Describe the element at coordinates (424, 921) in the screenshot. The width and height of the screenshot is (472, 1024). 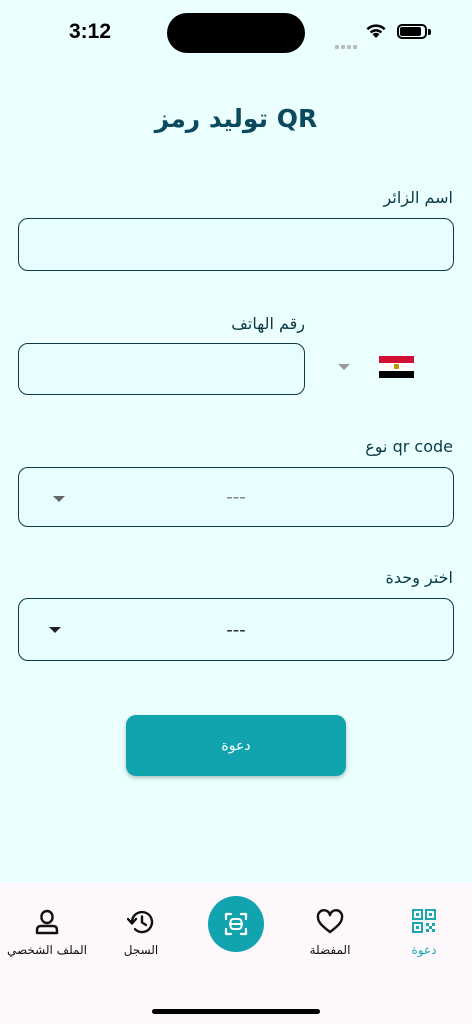
I see `qr-icon` at that location.